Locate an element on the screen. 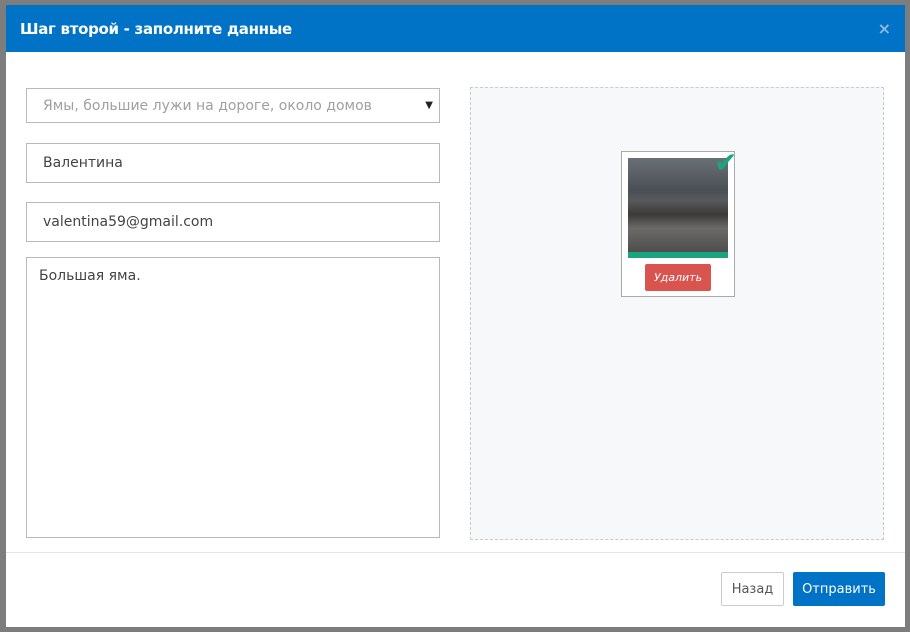 This screenshot has width=910, height=632. close-icon: × is located at coordinates (884, 28).